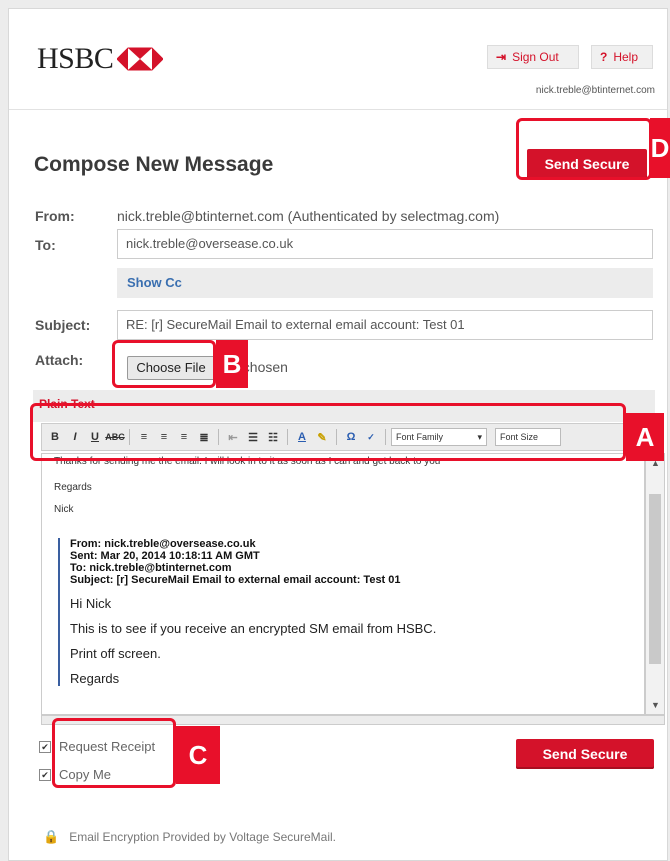 The width and height of the screenshot is (670, 861). Describe the element at coordinates (115, 653) in the screenshot. I see `quote-print: Print off screen.` at that location.